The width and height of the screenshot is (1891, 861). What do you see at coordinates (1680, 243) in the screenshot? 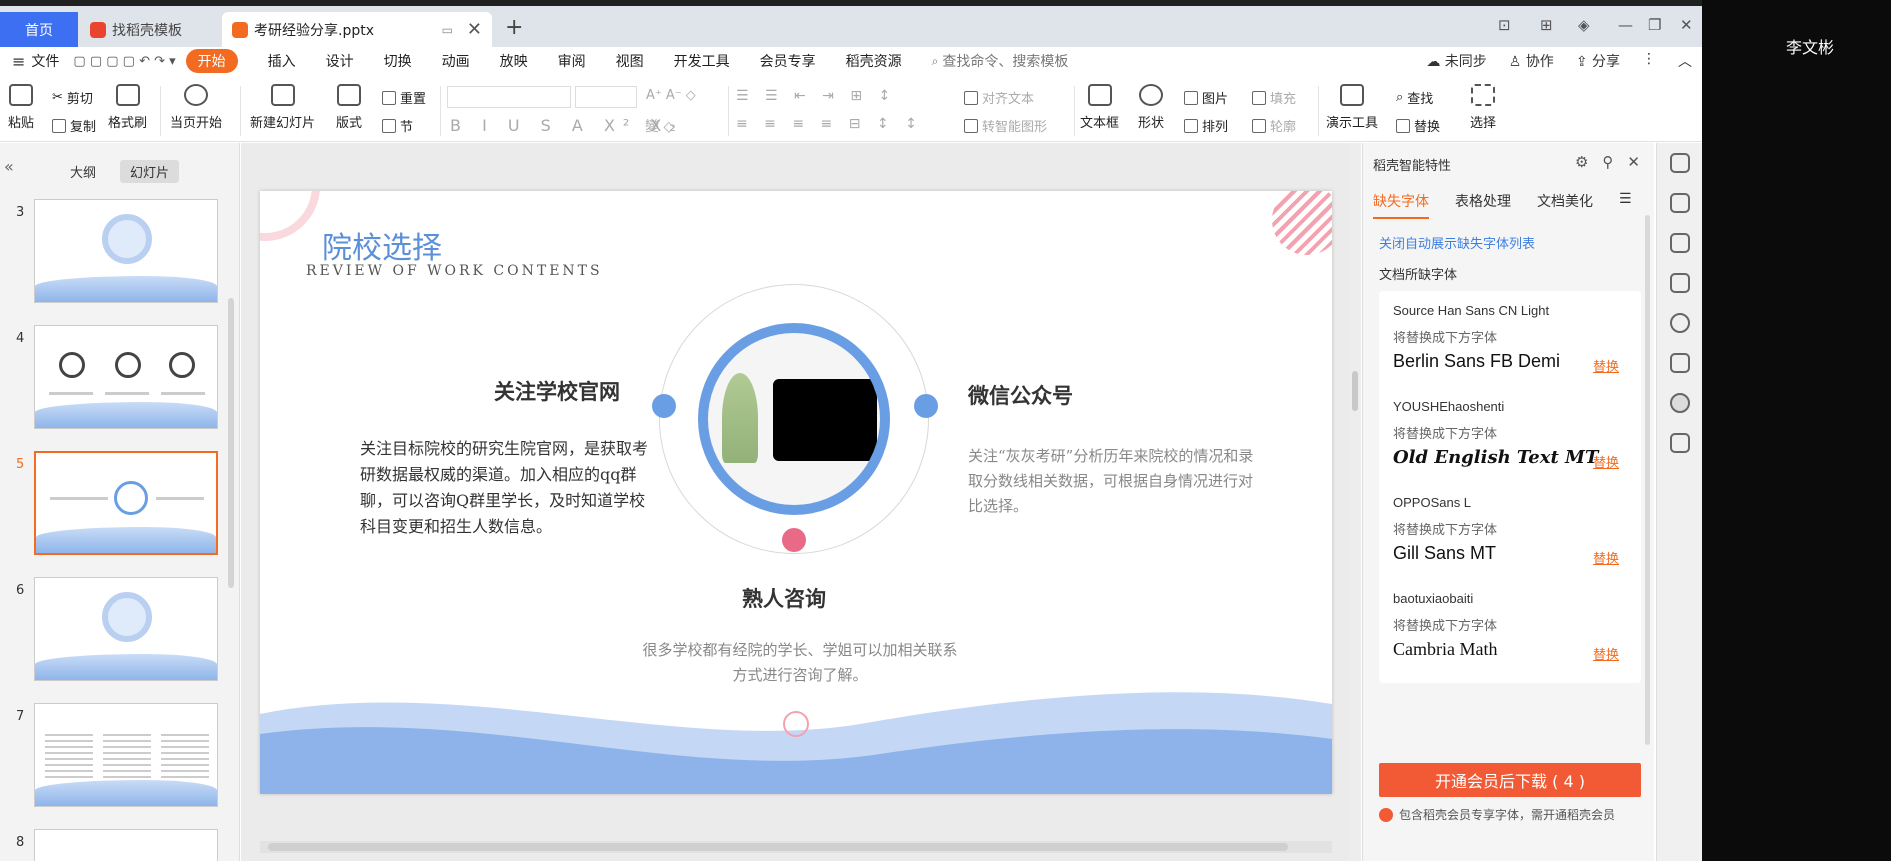
I see `star-icon` at bounding box center [1680, 243].